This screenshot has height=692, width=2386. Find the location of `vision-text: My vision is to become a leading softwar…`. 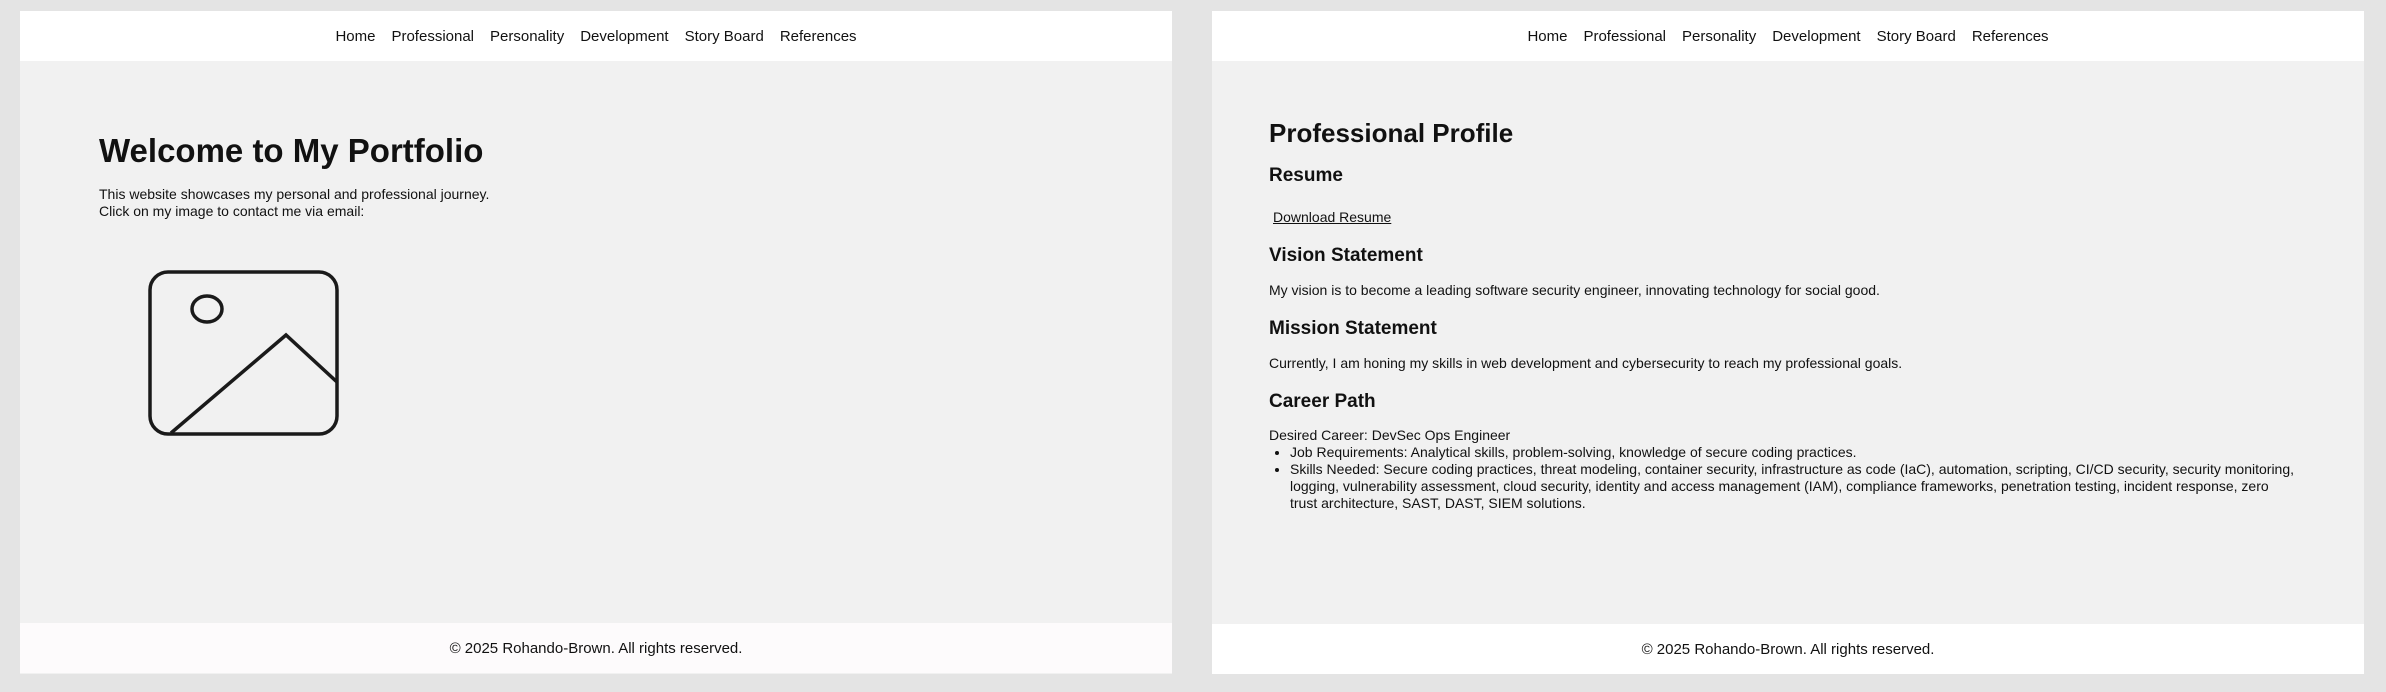

vision-text: My vision is to become a leading softwar… is located at coordinates (1574, 290).